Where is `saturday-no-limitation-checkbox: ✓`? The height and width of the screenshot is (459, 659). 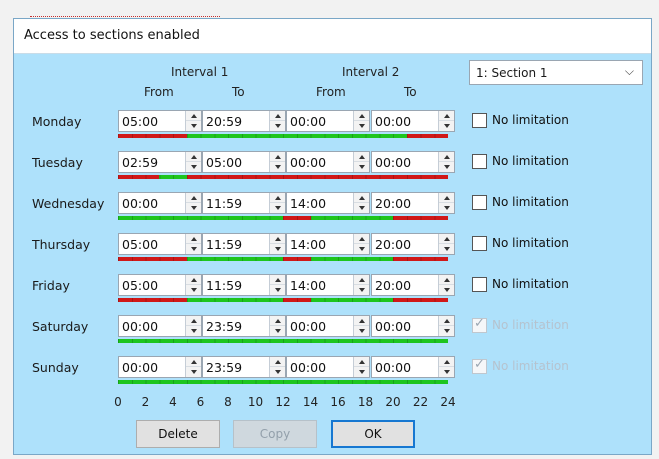
saturday-no-limitation-checkbox: ✓ is located at coordinates (479, 324).